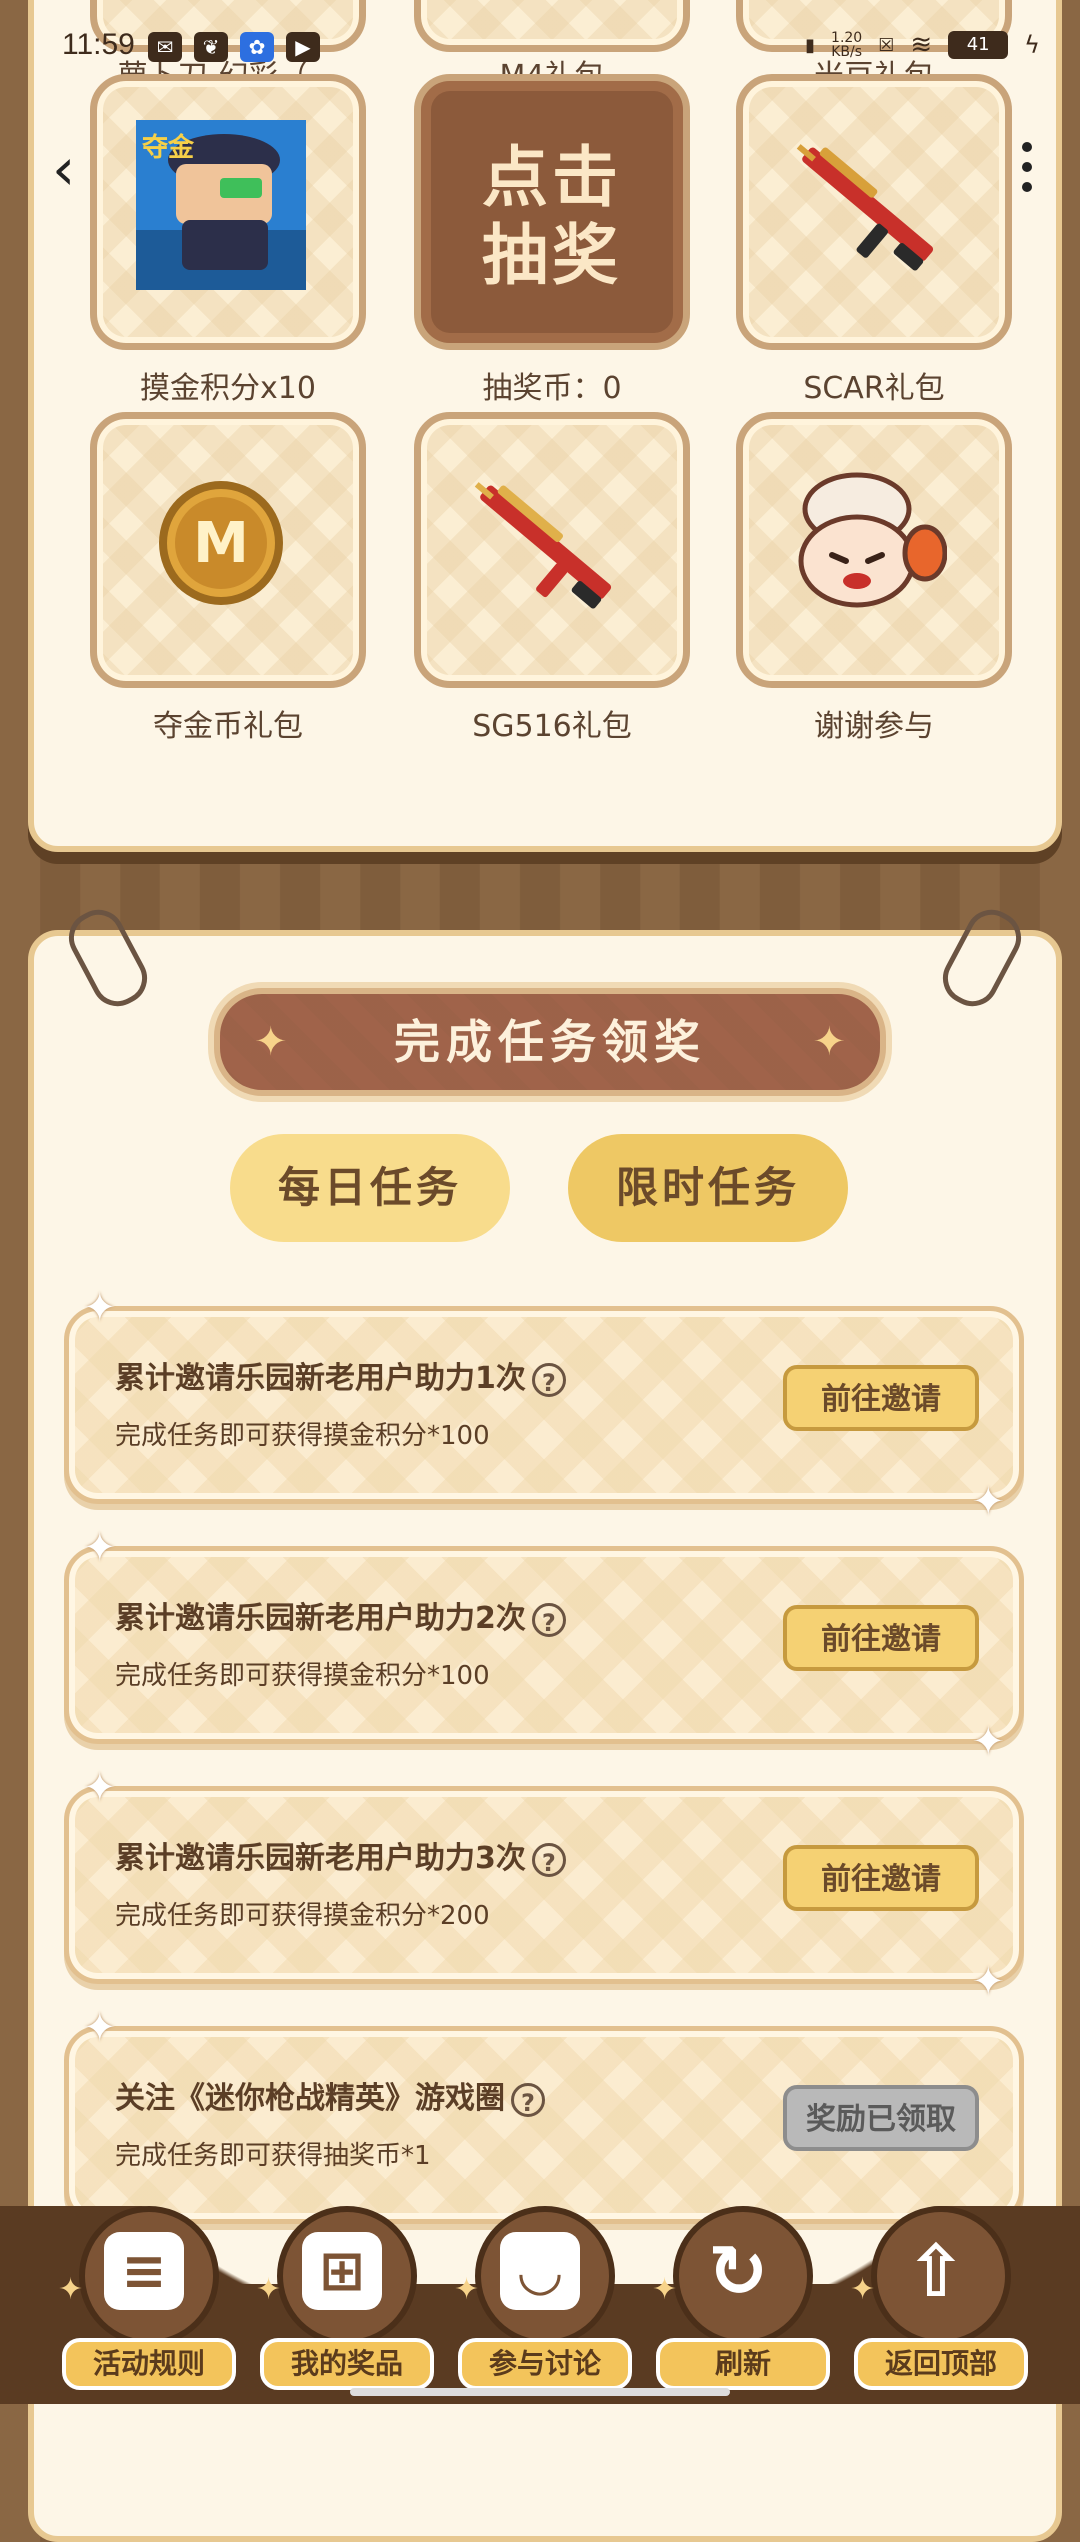 The image size is (1080, 2542). What do you see at coordinates (149, 2364) in the screenshot?
I see `rules-label: 活动规则` at bounding box center [149, 2364].